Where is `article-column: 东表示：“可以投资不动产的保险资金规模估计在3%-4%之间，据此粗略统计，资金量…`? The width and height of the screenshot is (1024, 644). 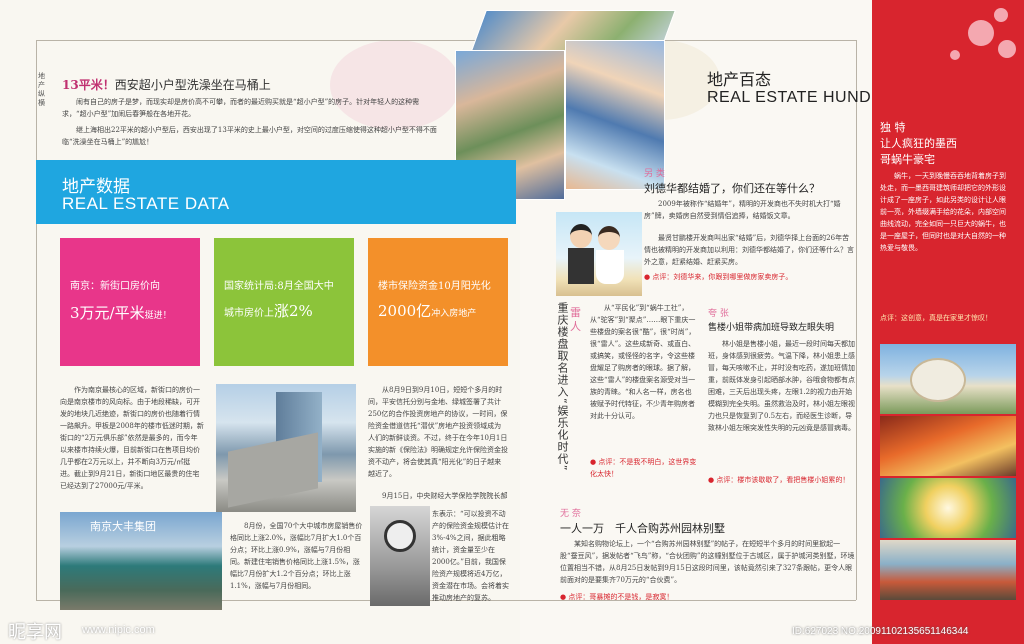
article-column: 东表示：“可以投资不动产的保险资金规模估计在3%-4%之间，据此粗略统计，资金量… is located at coordinates (470, 556).